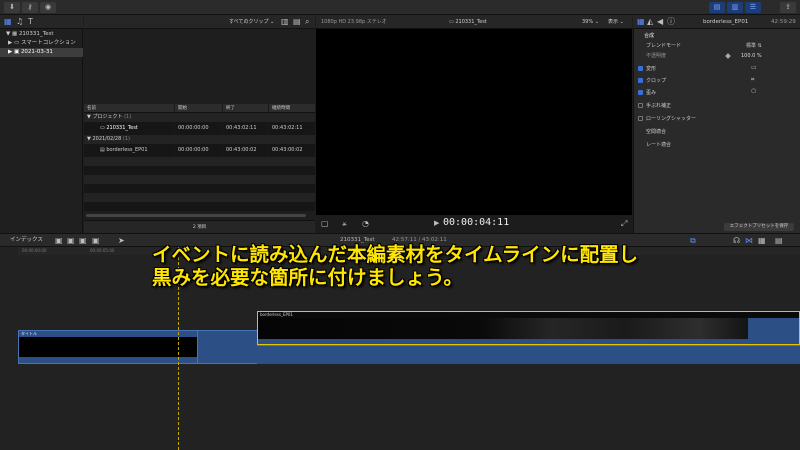 The height and width of the screenshot is (450, 800). Describe the element at coordinates (41, 52) in the screenshot. I see `library-item-event-2021-03-31: ▶ ▣ 2021-03-31` at that location.